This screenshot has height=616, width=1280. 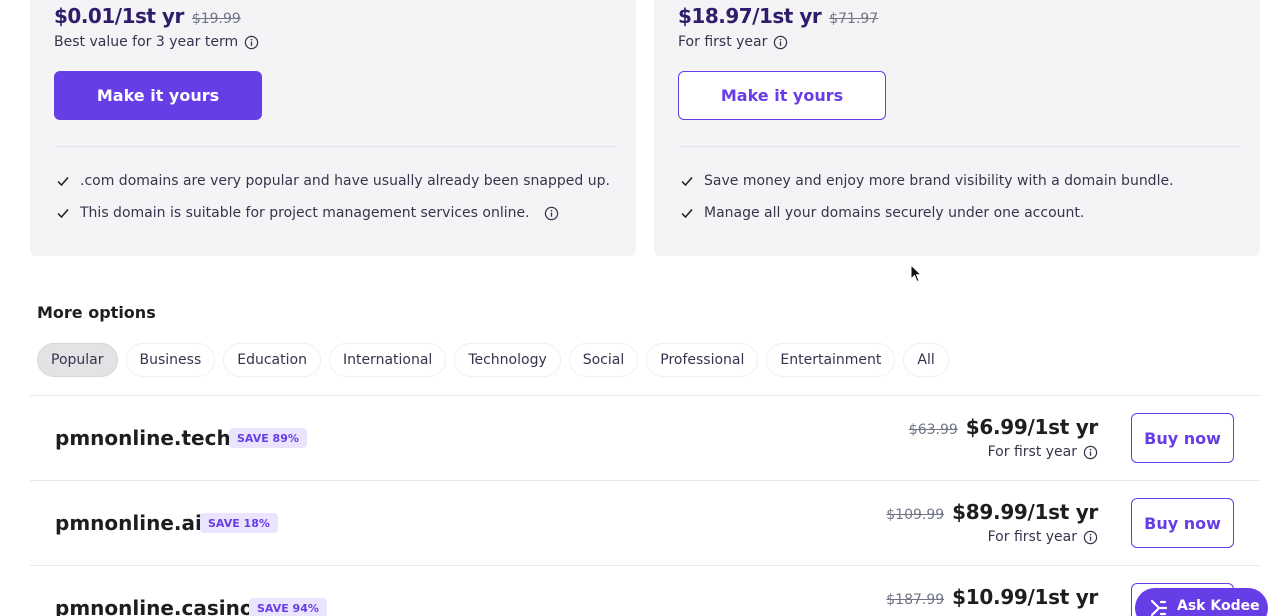 I want to click on tab-entertainment: Entertainment, so click(x=831, y=360).